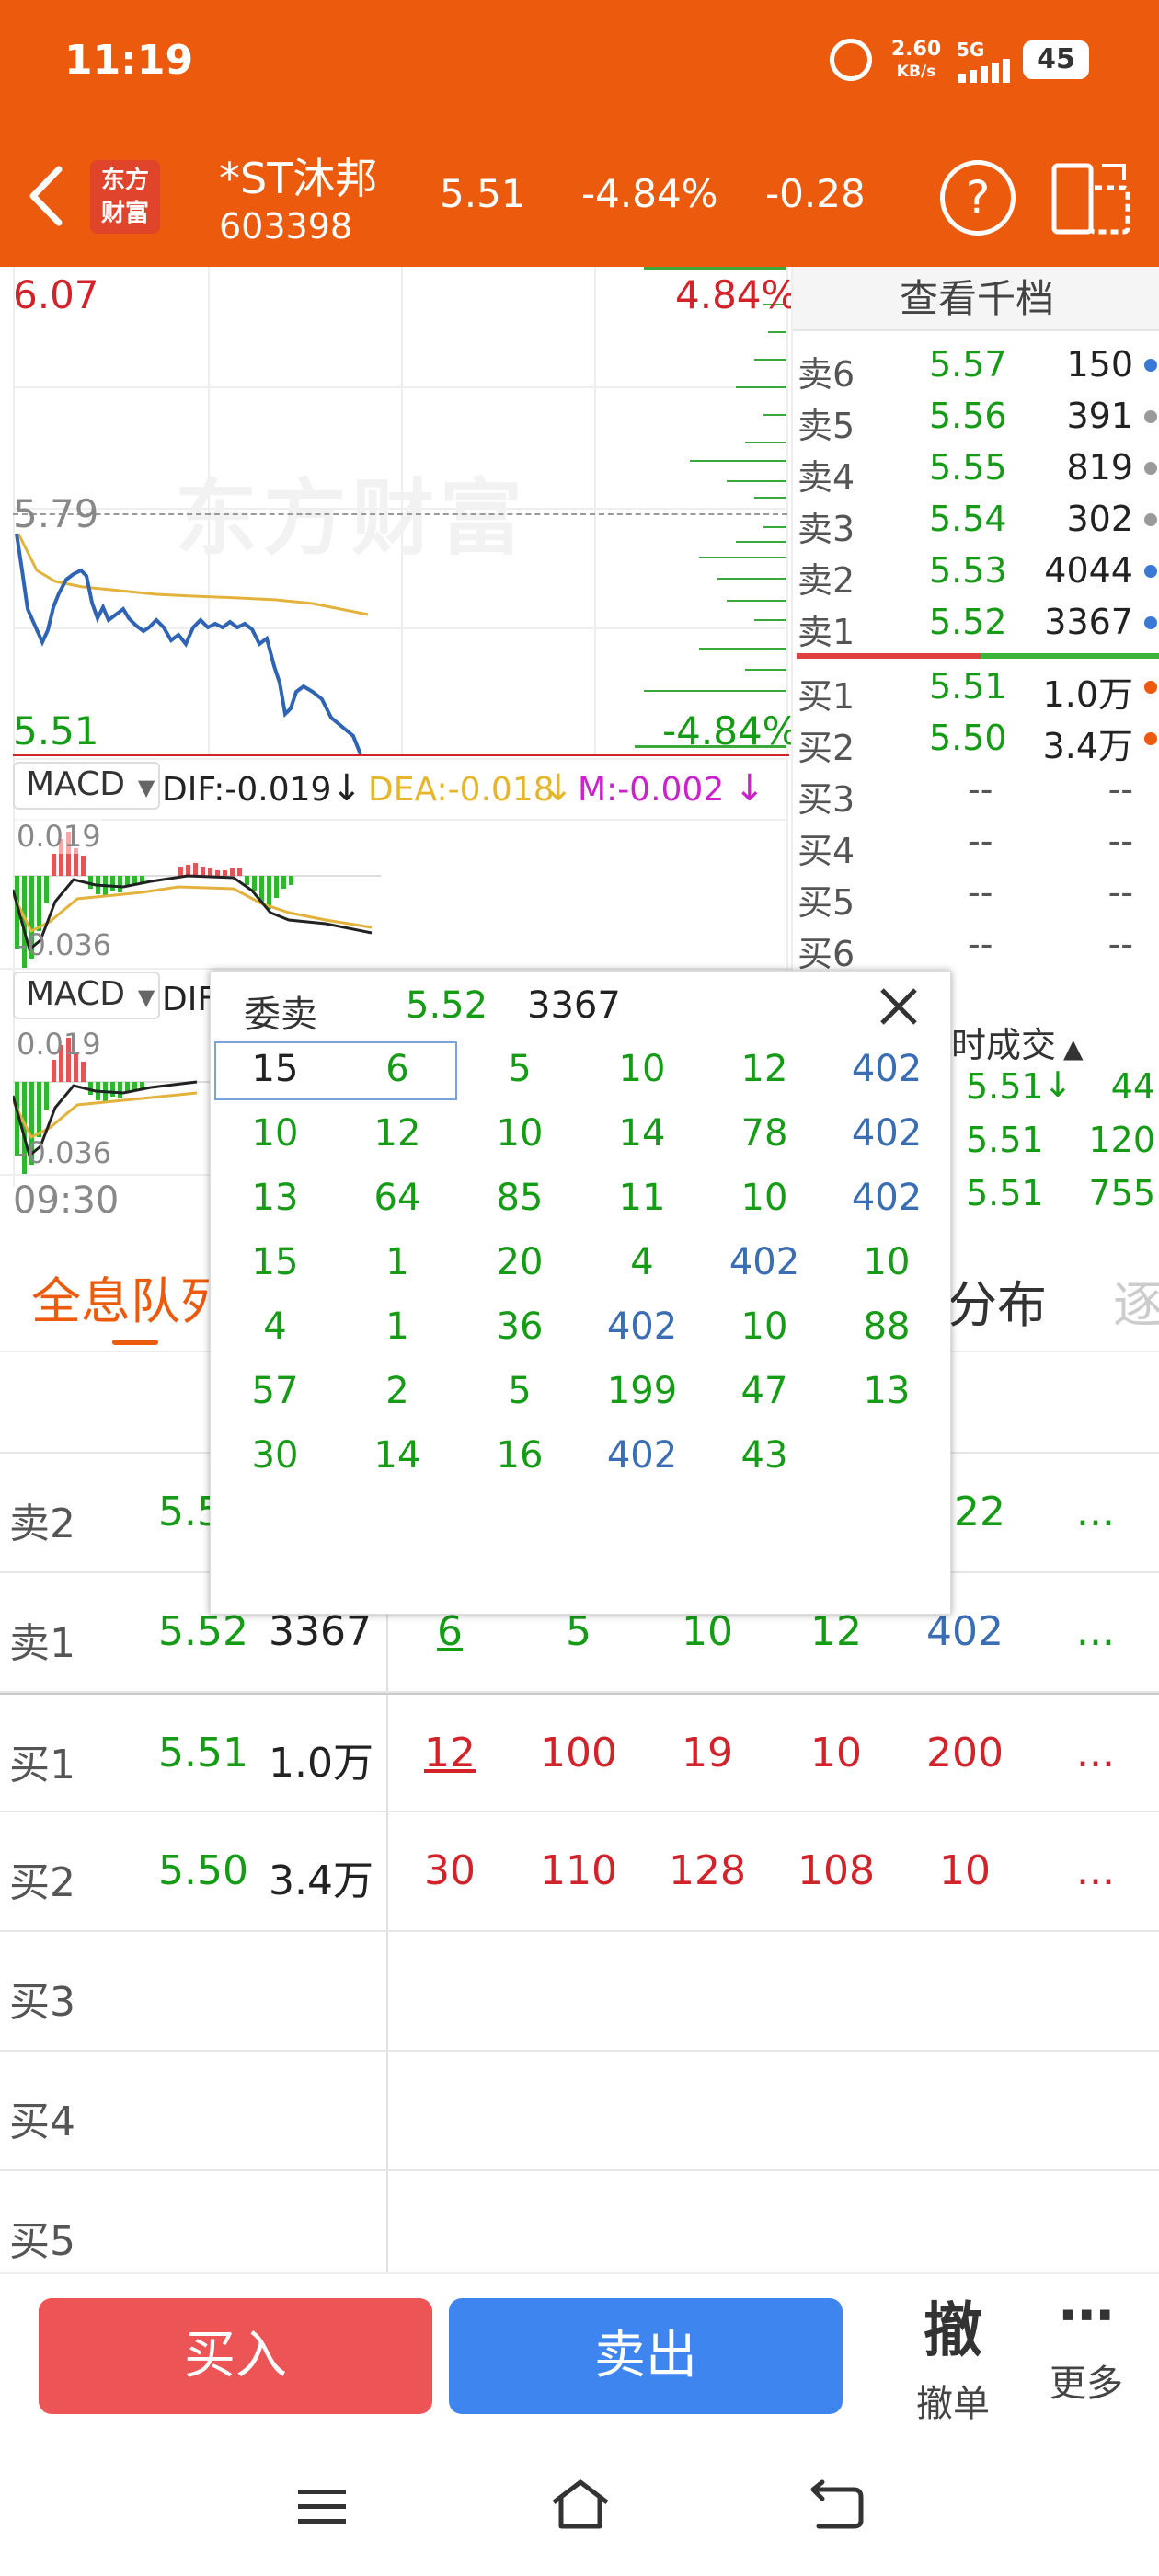 Image resolution: width=1159 pixels, height=2576 pixels. I want to click on popup-cell: 2, so click(397, 1391).